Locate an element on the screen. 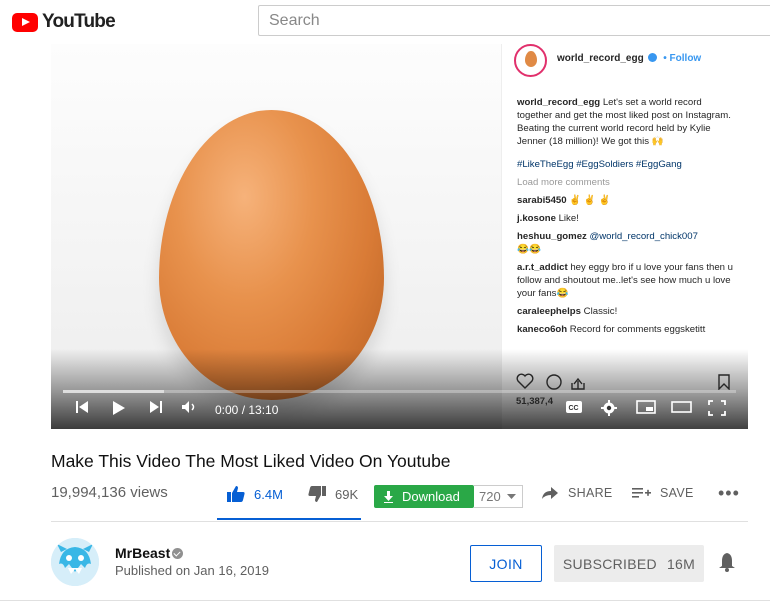  play-icon is located at coordinates (119, 408).